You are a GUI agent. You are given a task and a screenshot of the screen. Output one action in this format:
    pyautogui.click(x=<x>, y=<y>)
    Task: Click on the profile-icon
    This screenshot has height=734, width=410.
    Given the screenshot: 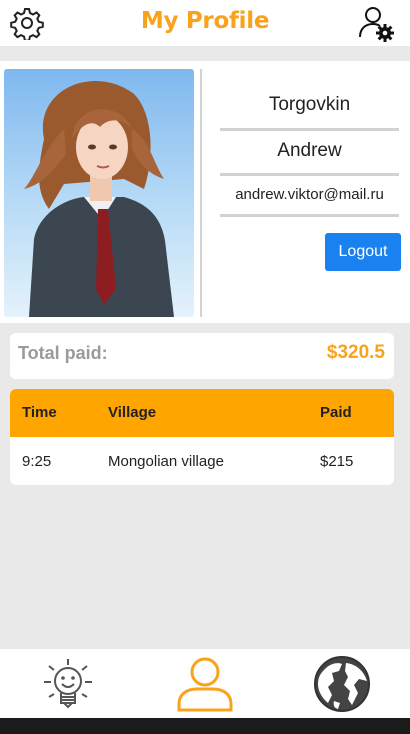 What is the action you would take?
    pyautogui.click(x=205, y=684)
    